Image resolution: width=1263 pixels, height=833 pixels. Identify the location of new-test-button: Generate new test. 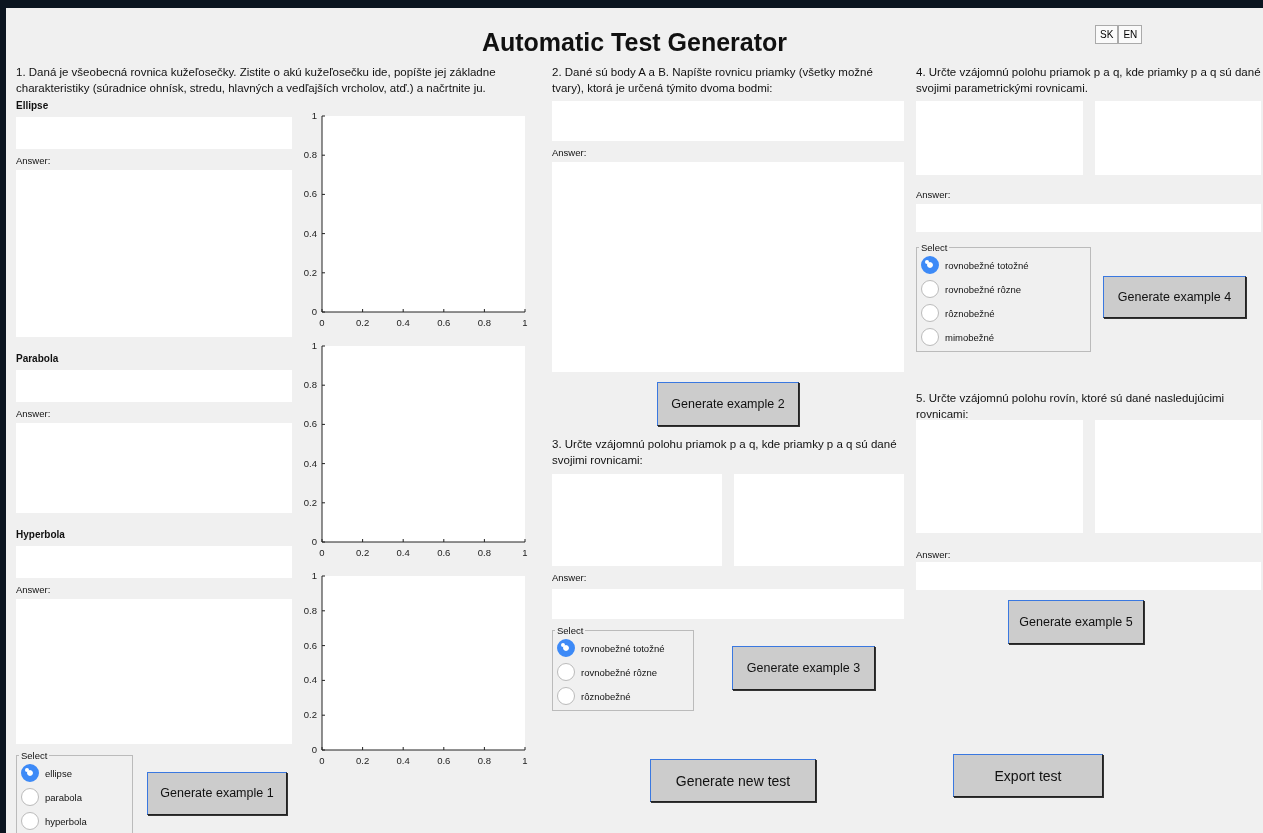
(733, 780).